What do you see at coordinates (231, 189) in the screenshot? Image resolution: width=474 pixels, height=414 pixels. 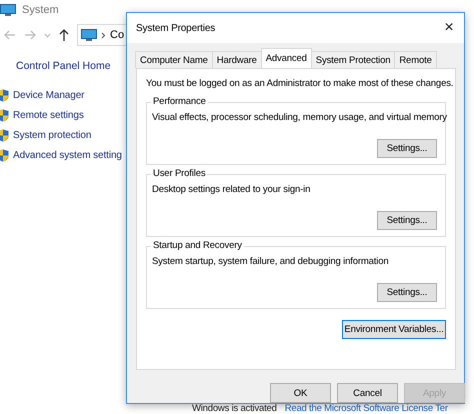 I see `group-description: Desktop settings related to your sign-in` at bounding box center [231, 189].